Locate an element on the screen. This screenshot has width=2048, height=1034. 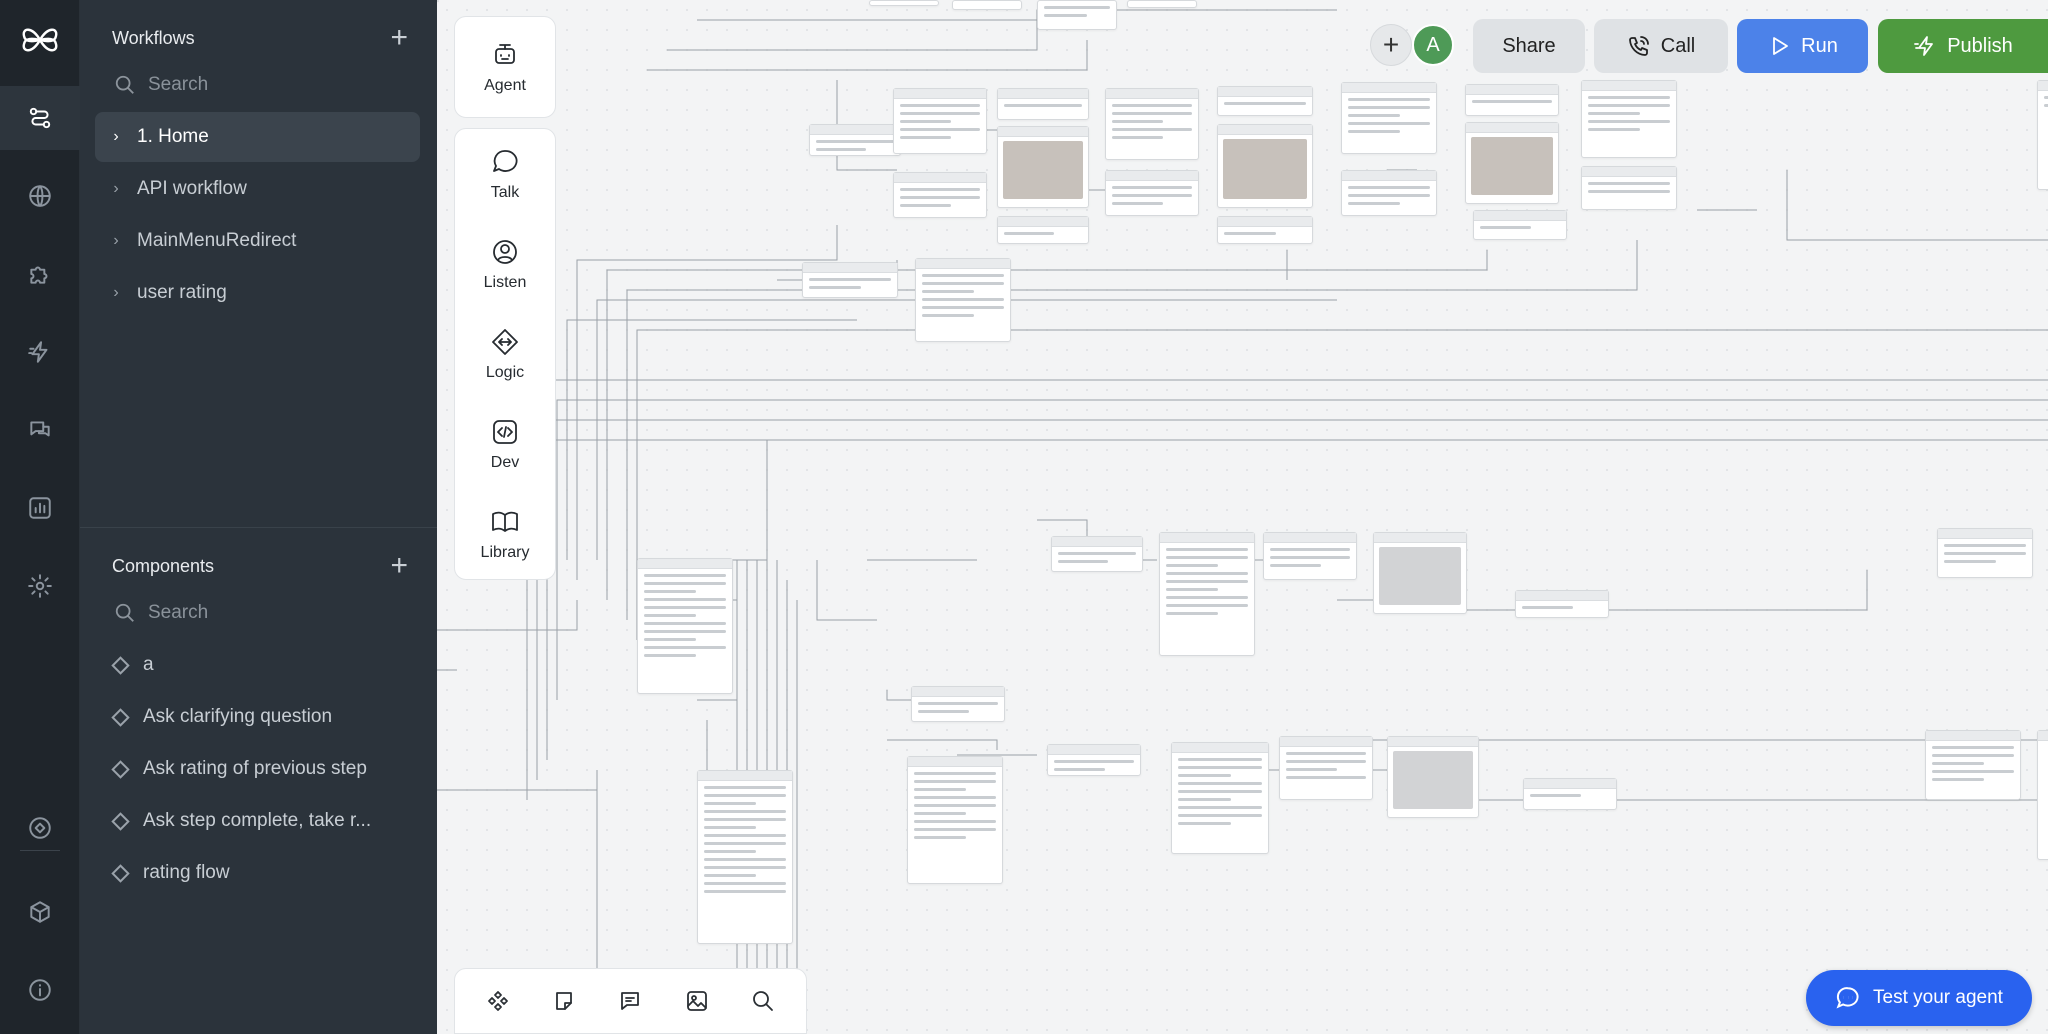
component-item: Ask clarifying question is located at coordinates (265, 717).